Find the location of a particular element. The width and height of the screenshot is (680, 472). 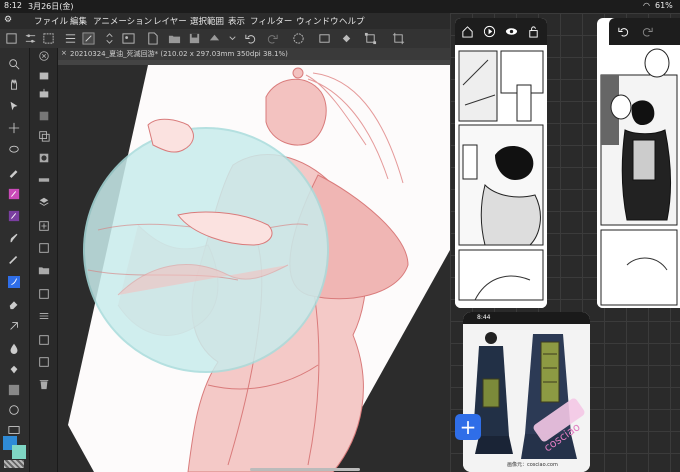

home-icon is located at coordinates (467, 31).